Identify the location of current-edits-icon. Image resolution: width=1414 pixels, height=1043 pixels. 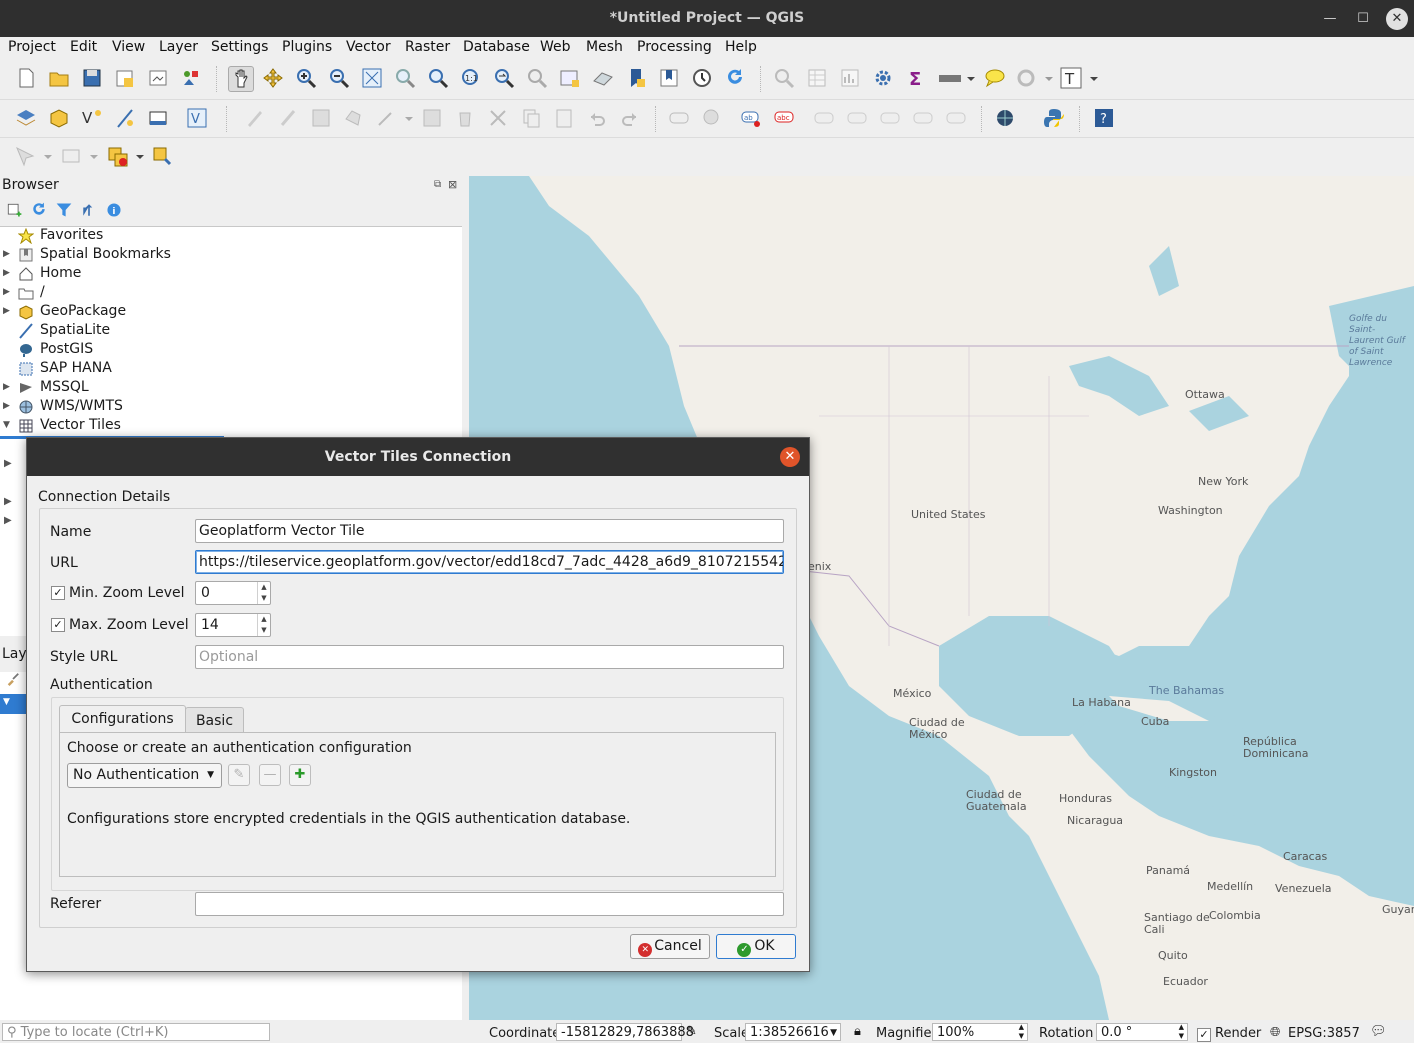
(255, 118).